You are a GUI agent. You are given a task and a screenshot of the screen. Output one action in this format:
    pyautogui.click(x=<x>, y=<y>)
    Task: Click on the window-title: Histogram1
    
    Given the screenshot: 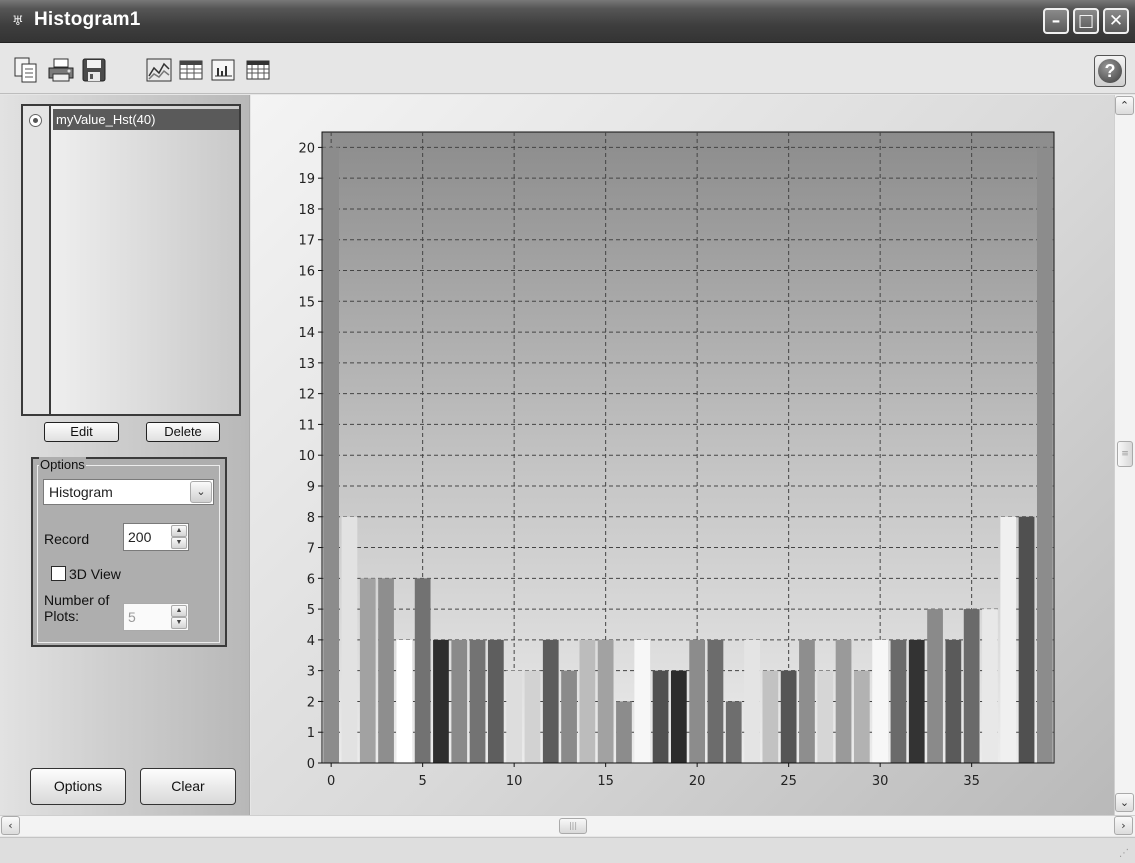 What is the action you would take?
    pyautogui.click(x=87, y=19)
    